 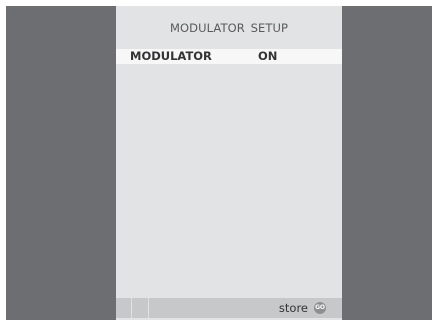 I want to click on menu-item-label: MODULATOR, so click(x=171, y=56).